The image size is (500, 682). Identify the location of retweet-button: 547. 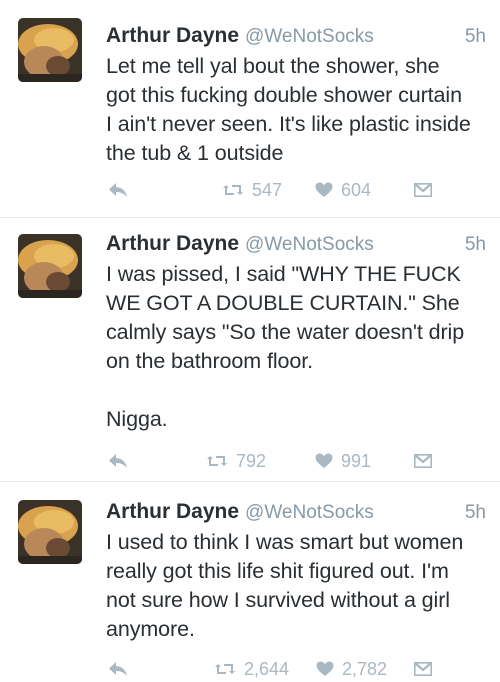
(252, 190).